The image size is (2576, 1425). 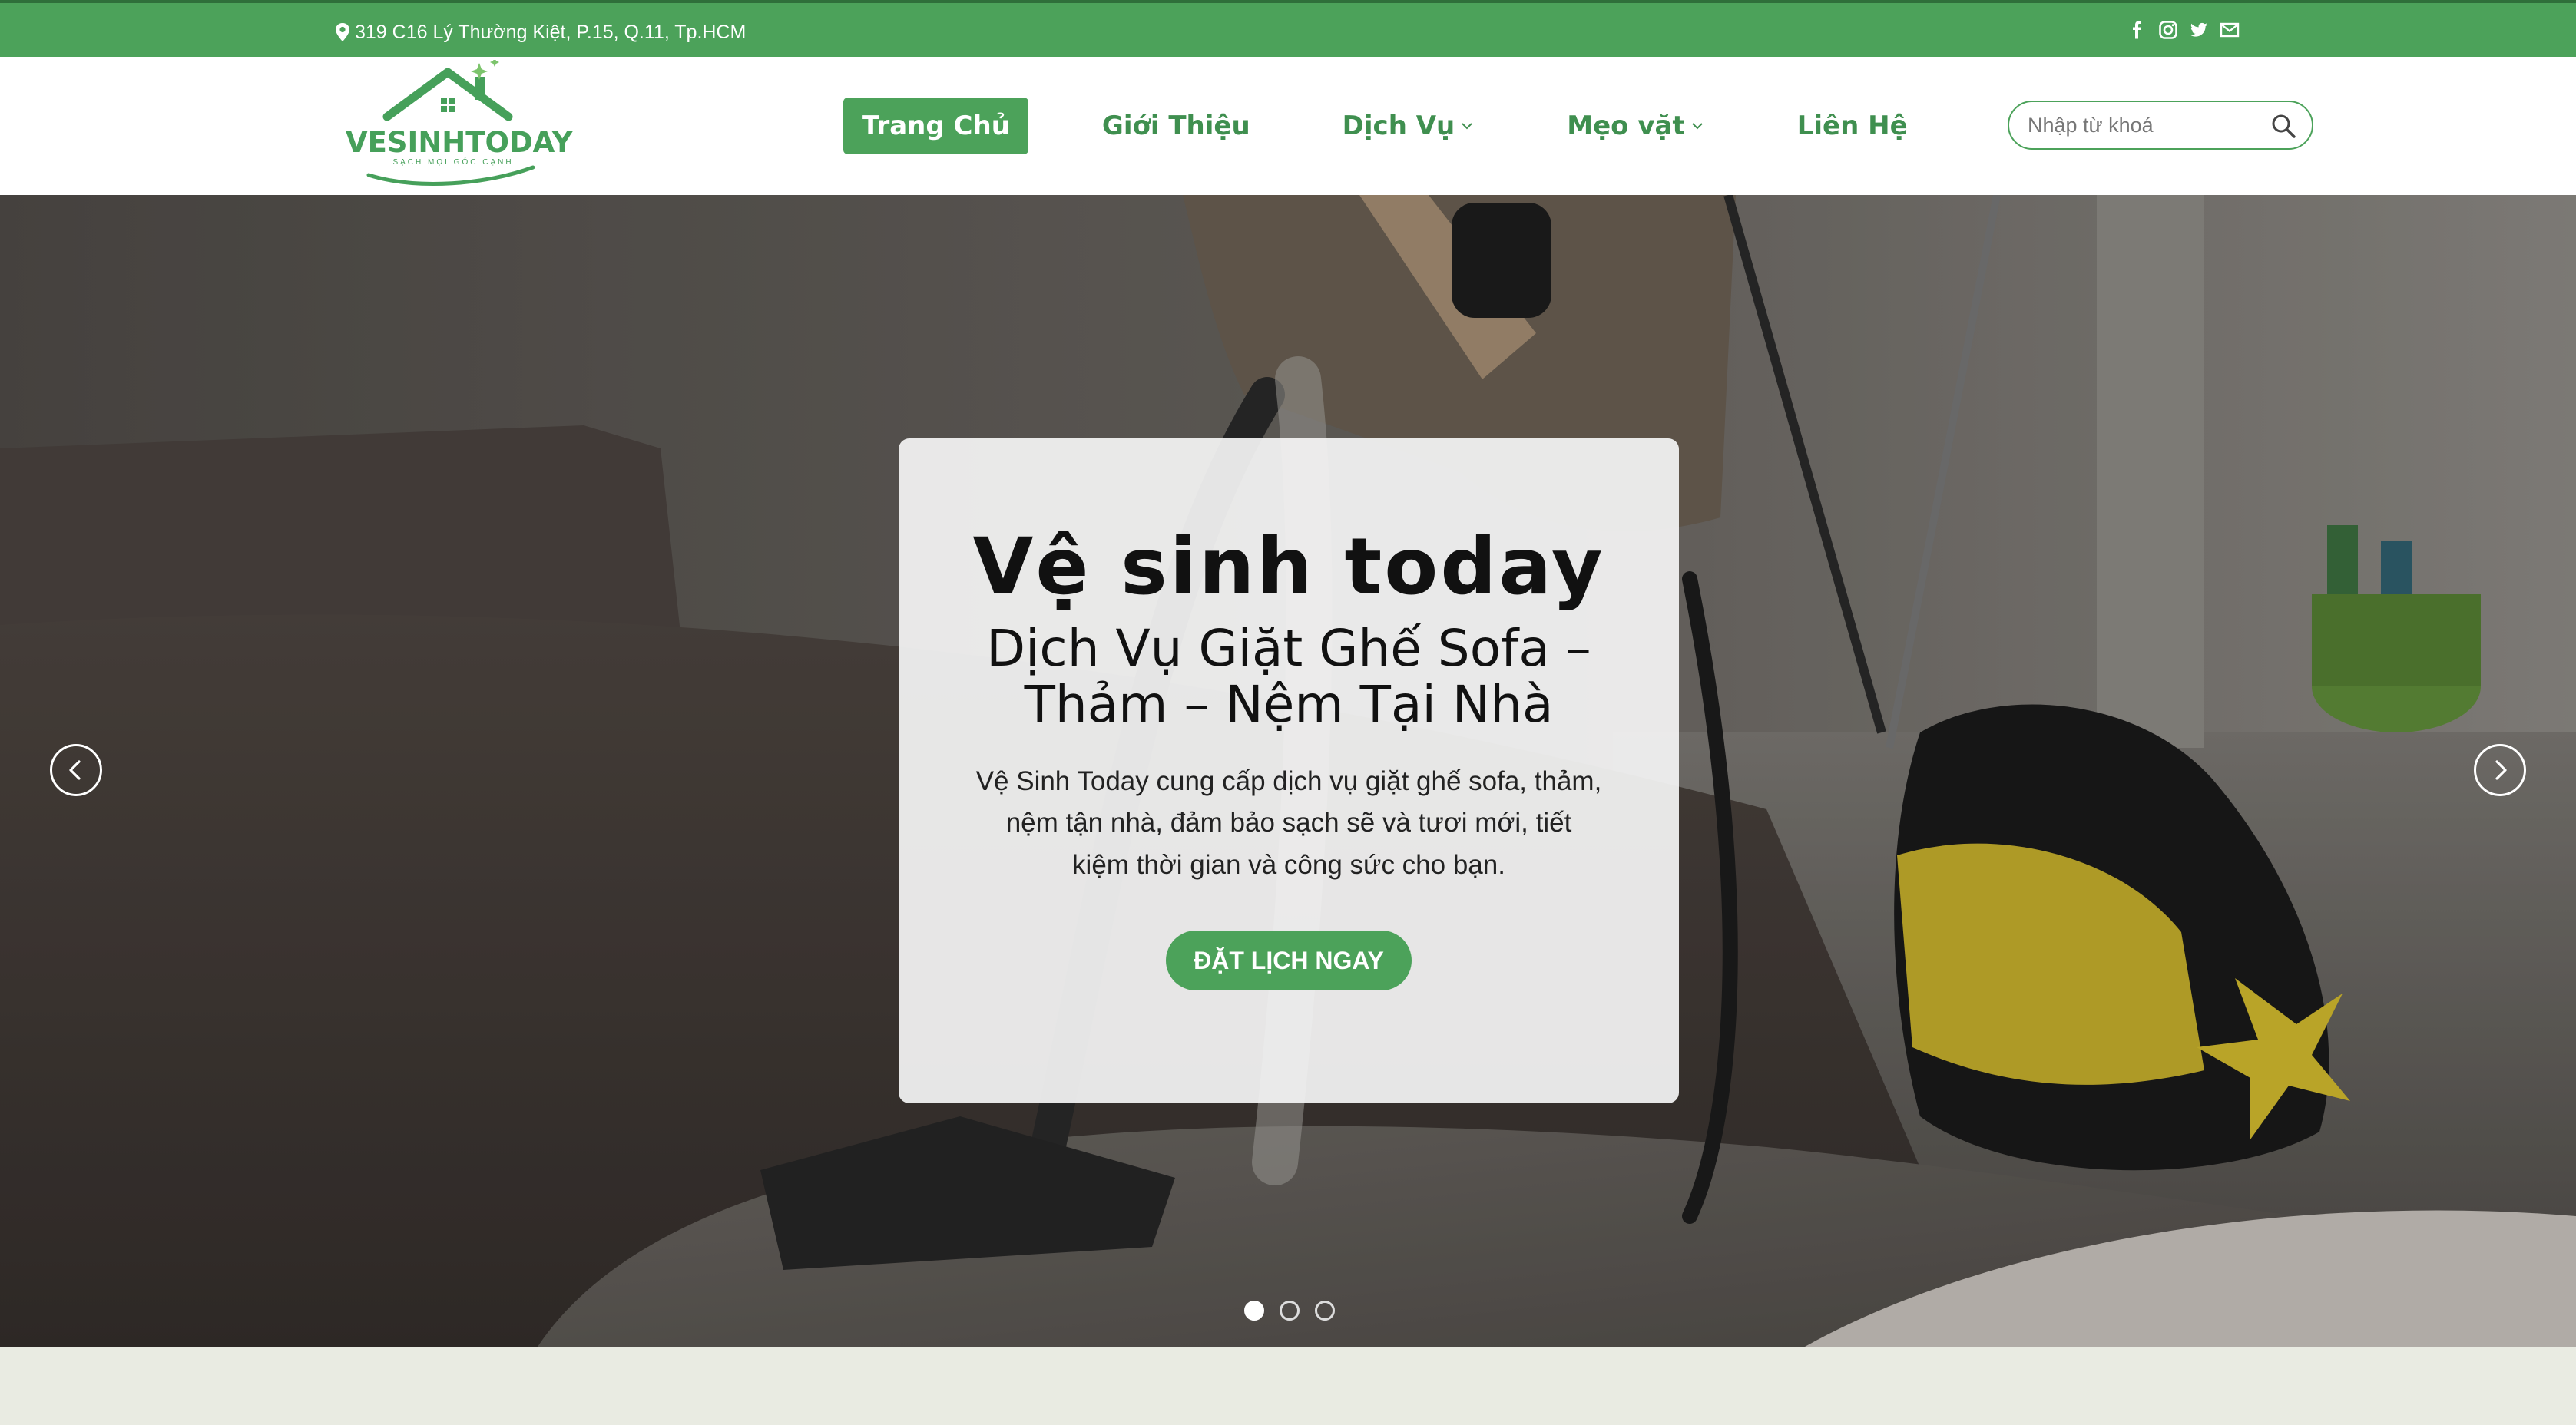 What do you see at coordinates (459, 142) in the screenshot?
I see `logo-wordmark: VESINHTODAY` at bounding box center [459, 142].